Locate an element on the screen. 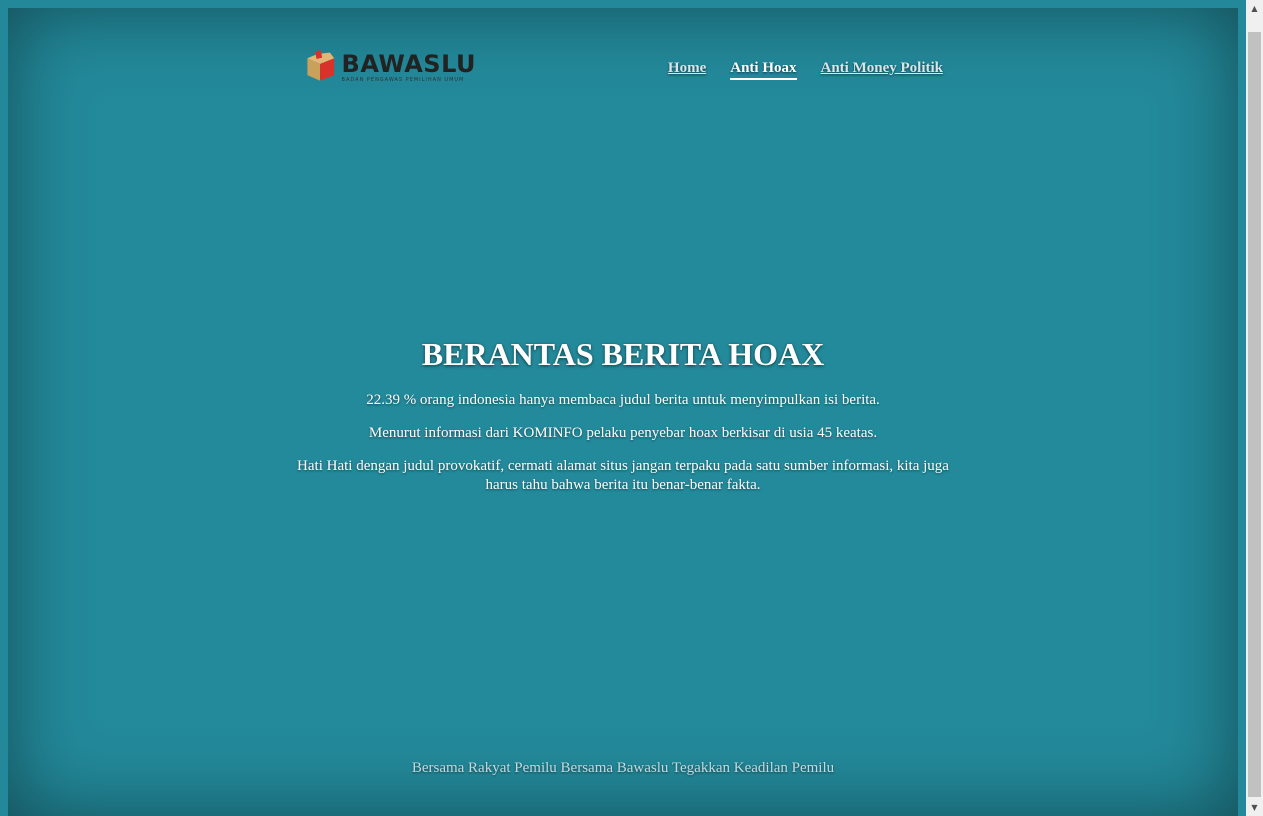 Image resolution: width=1263 pixels, height=816 pixels. logo-text-group: BAWASLU BADAN PENGAWAS PEMILIHAN UMUM is located at coordinates (409, 67).